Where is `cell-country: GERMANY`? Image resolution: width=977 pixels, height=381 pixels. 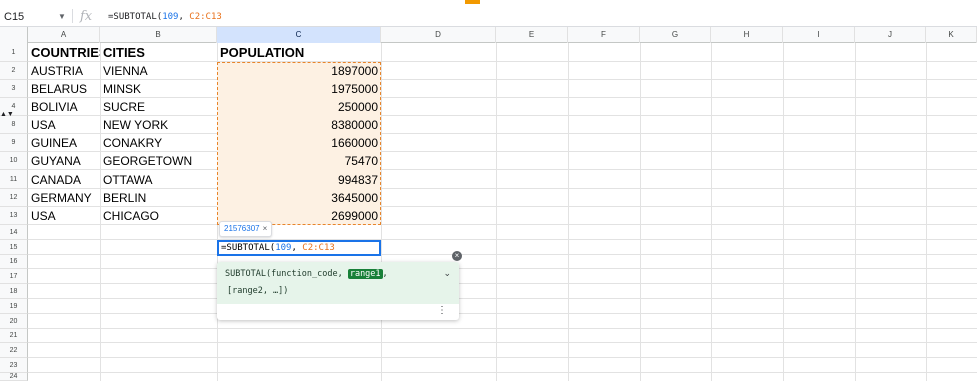 cell-country: GERMANY is located at coordinates (64, 198).